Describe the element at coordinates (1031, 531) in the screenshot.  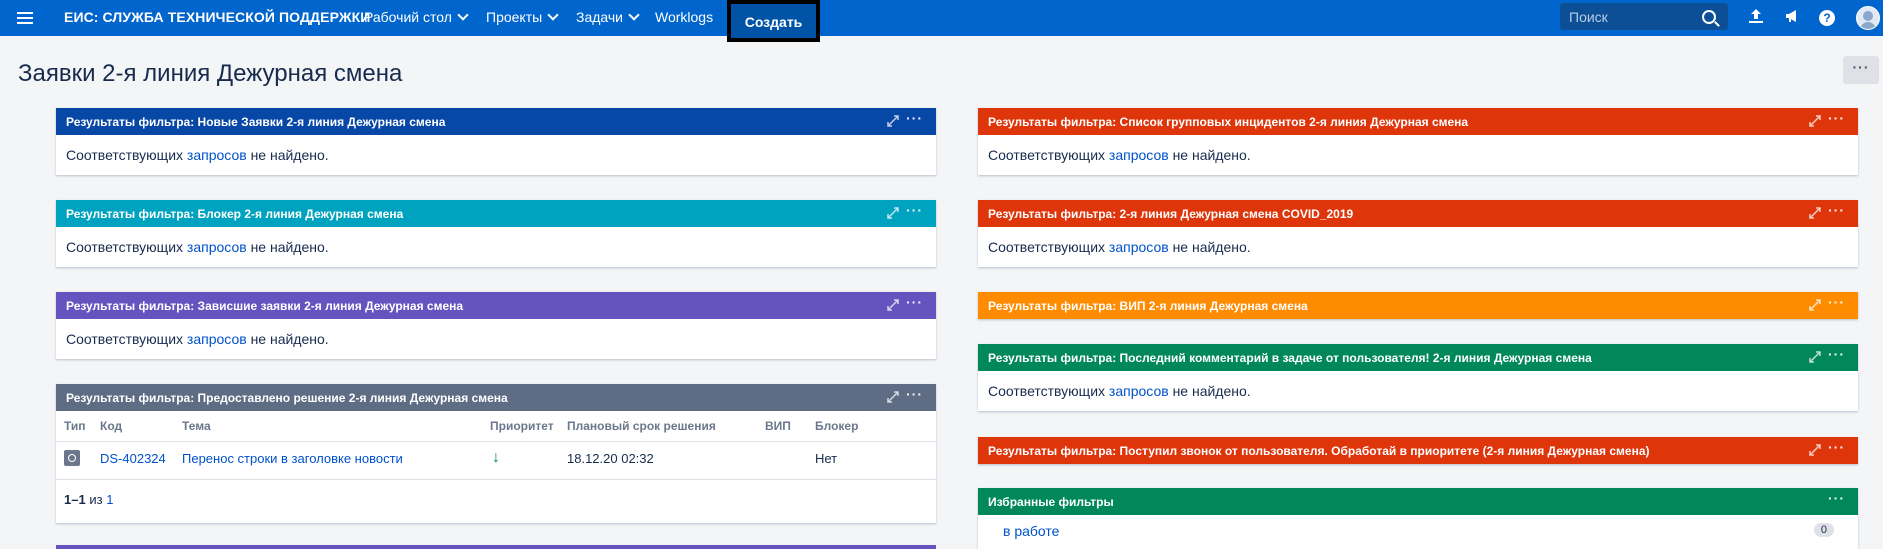
I see `favorite-filter-link: в работе` at that location.